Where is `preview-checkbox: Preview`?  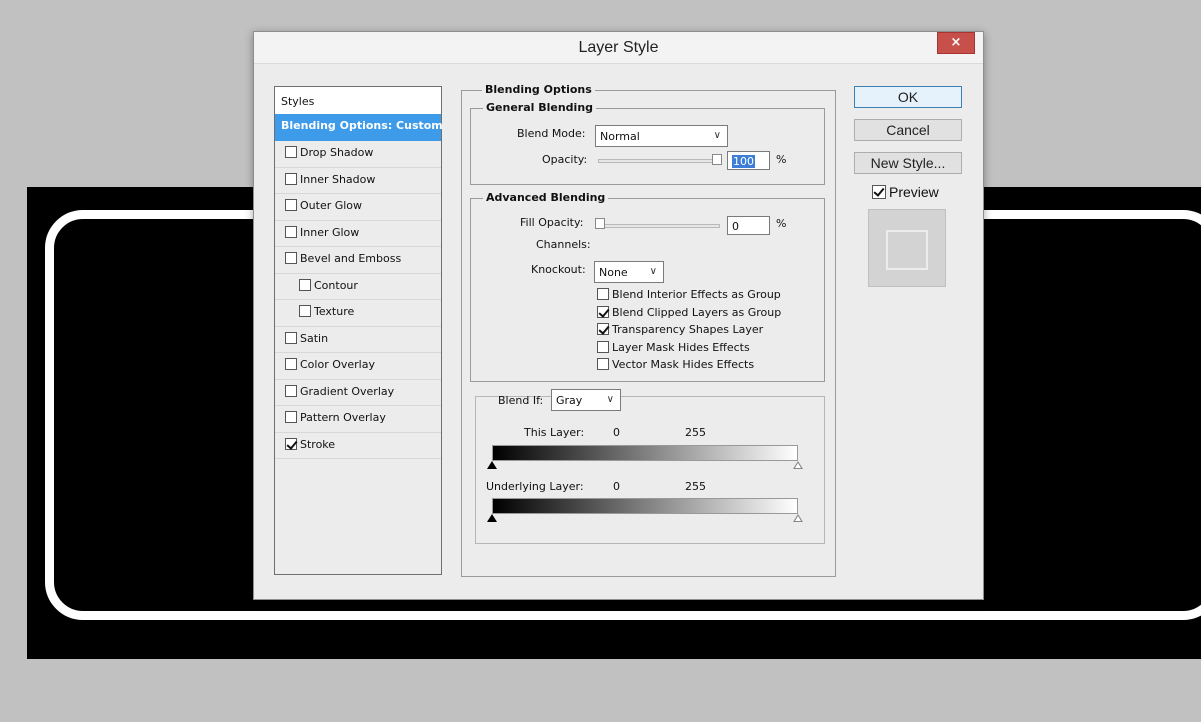 preview-checkbox: Preview is located at coordinates (905, 192).